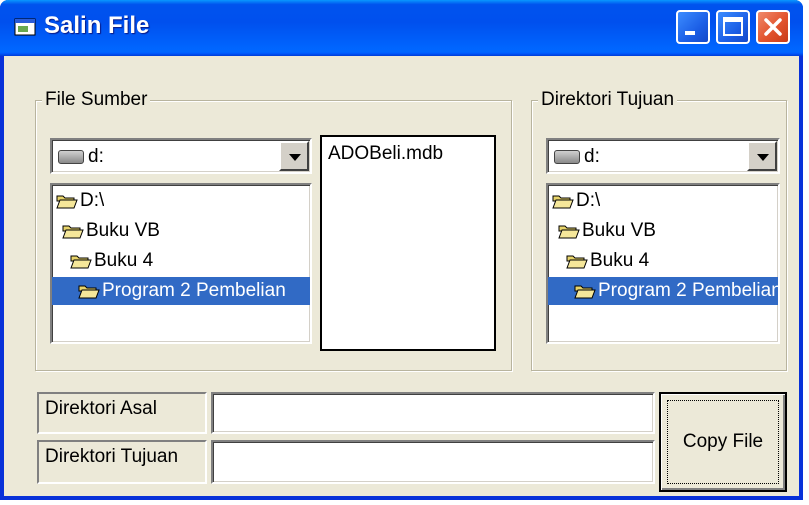 This screenshot has height=505, width=809. I want to click on dest-group-label: Direktori Tujuan, so click(608, 100).